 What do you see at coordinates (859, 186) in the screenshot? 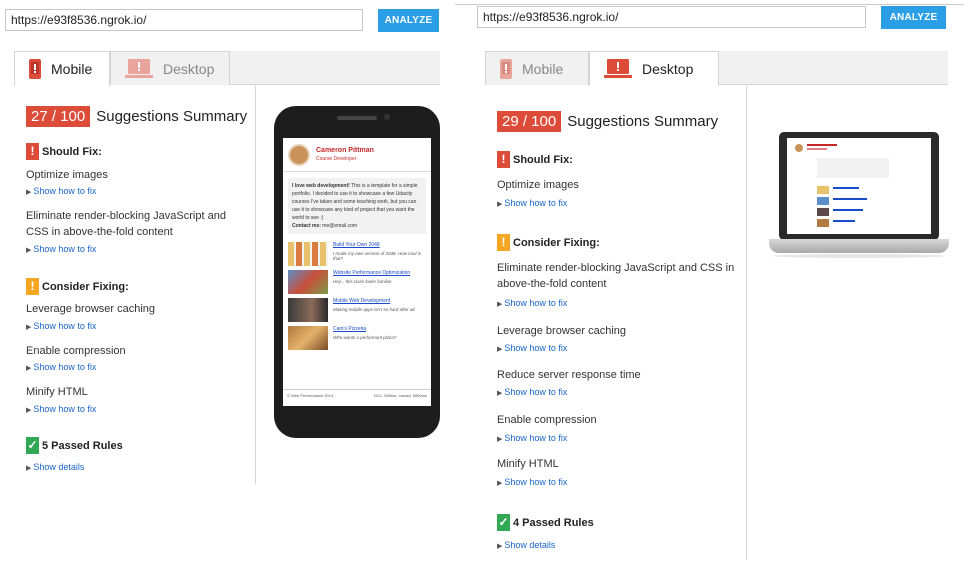
I see `laptop-lid` at bounding box center [859, 186].